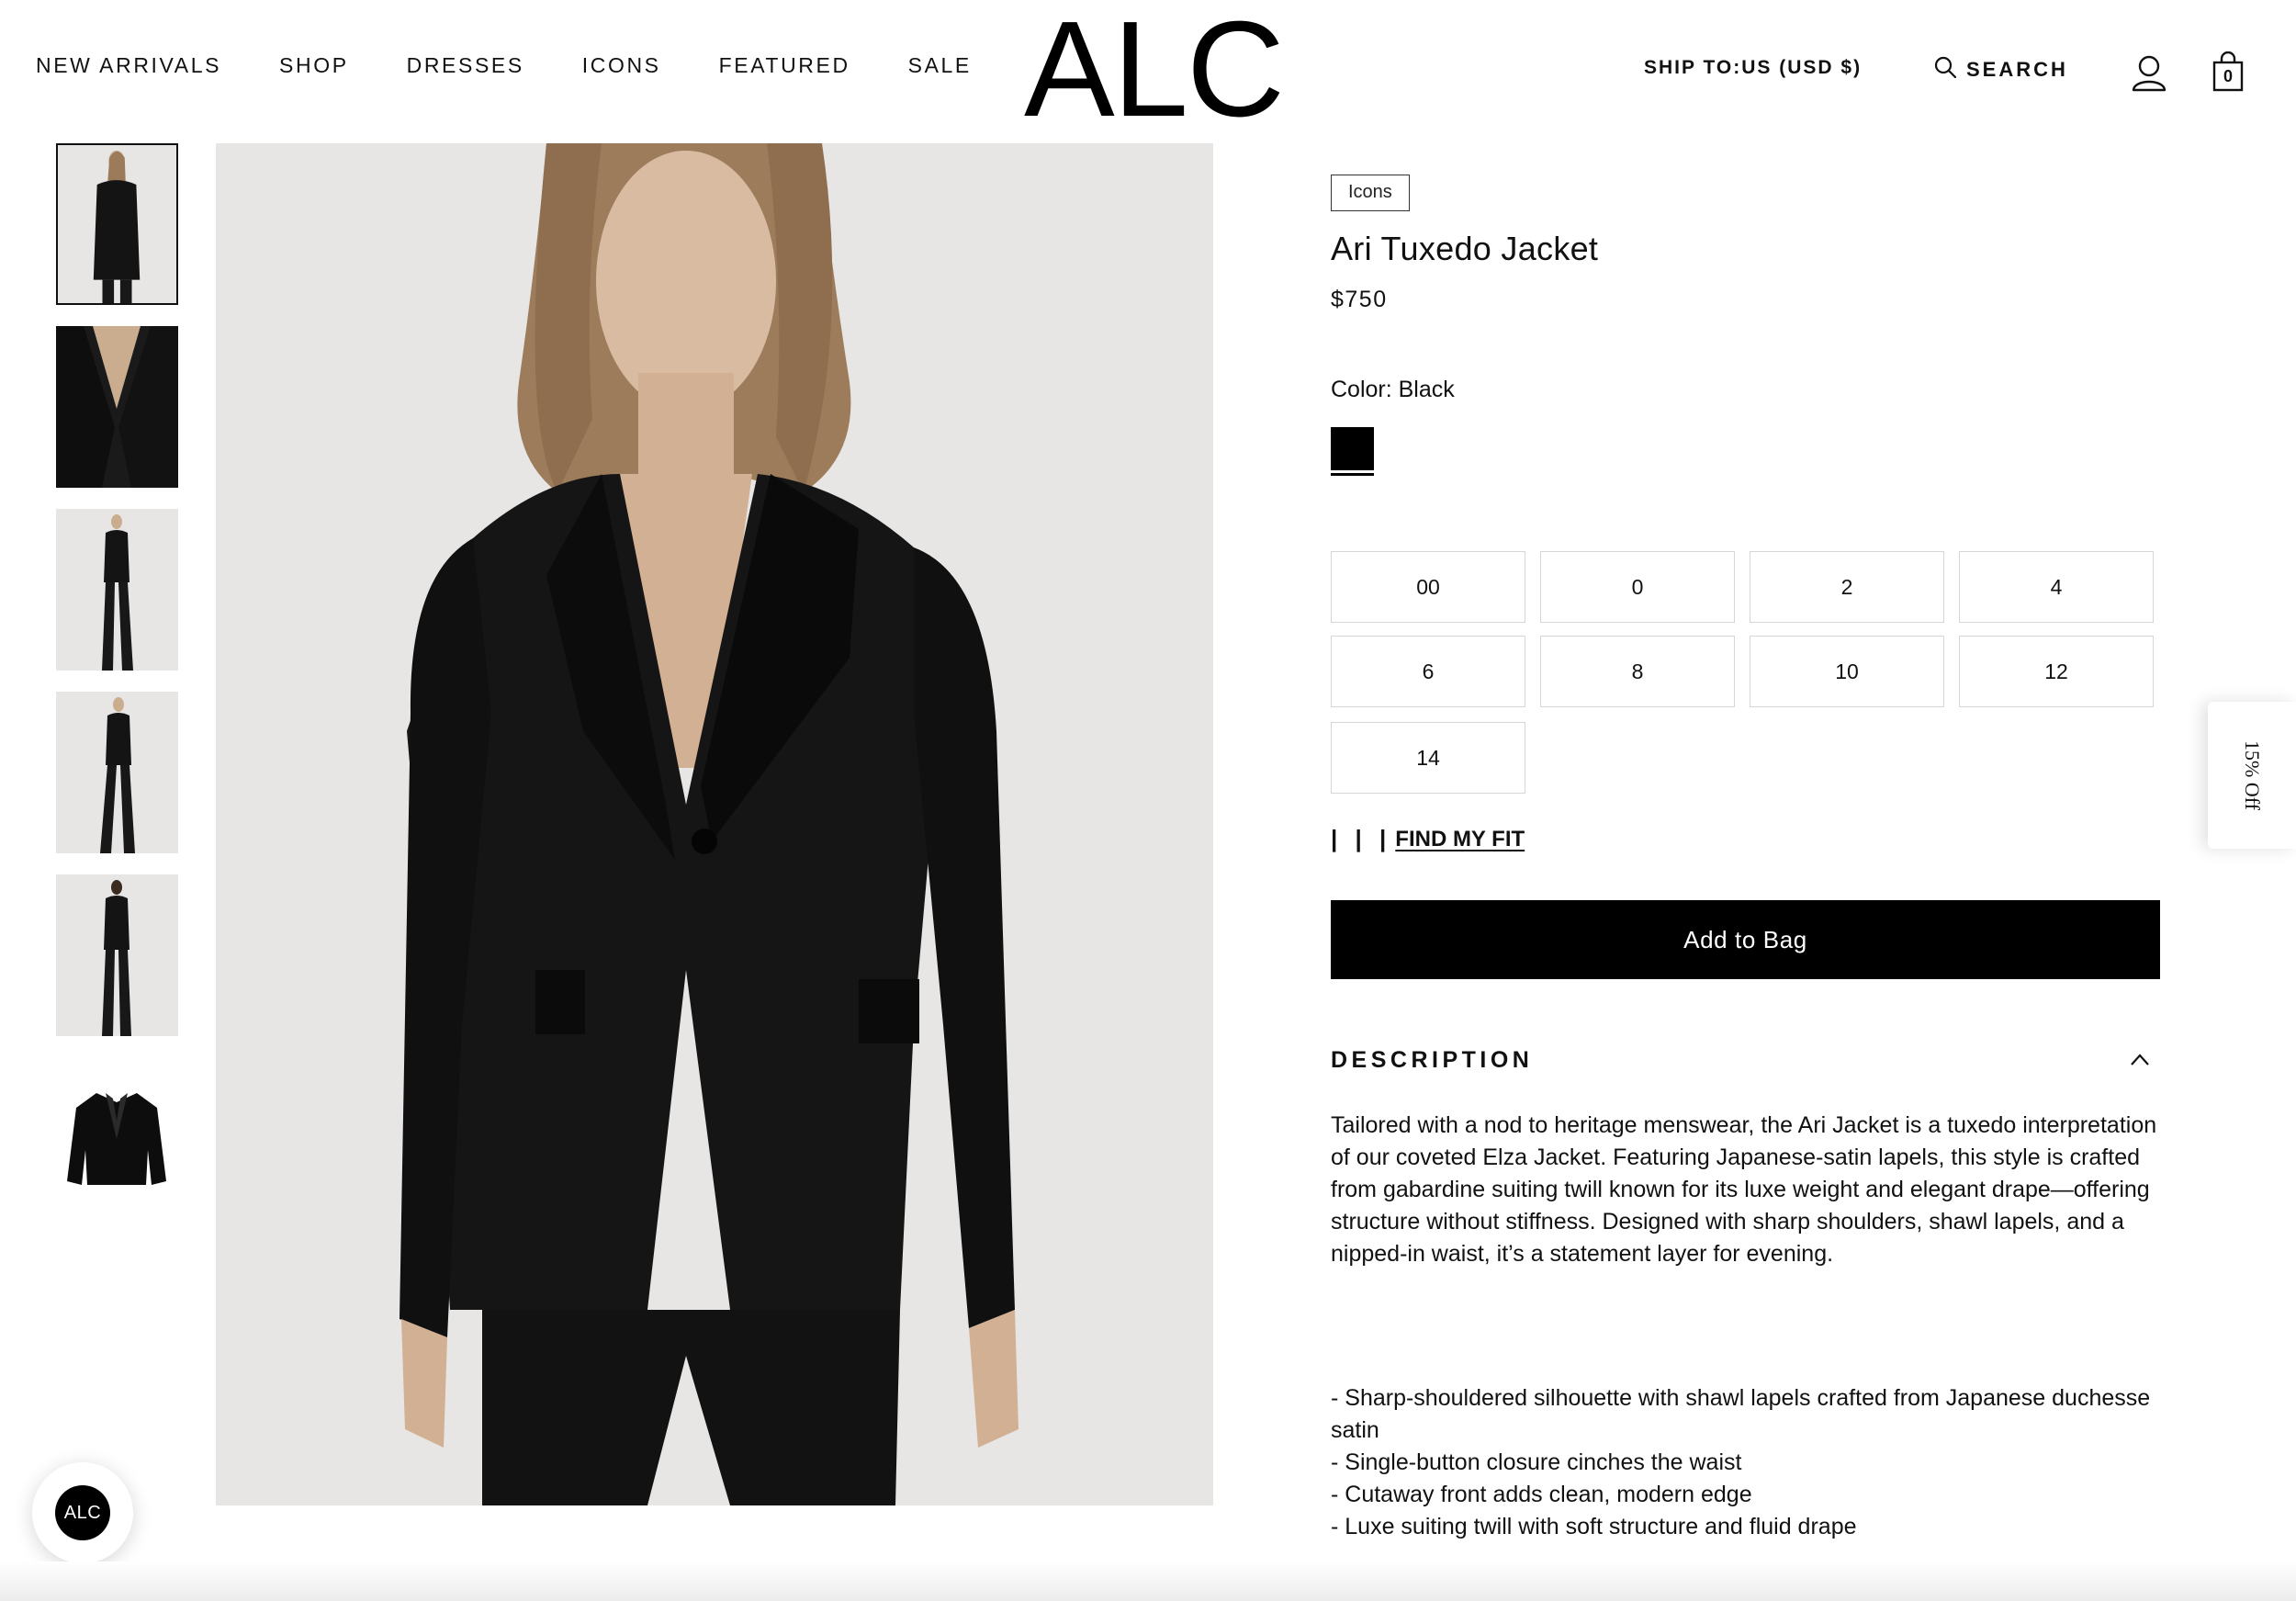  I want to click on search-icon, so click(1945, 69).